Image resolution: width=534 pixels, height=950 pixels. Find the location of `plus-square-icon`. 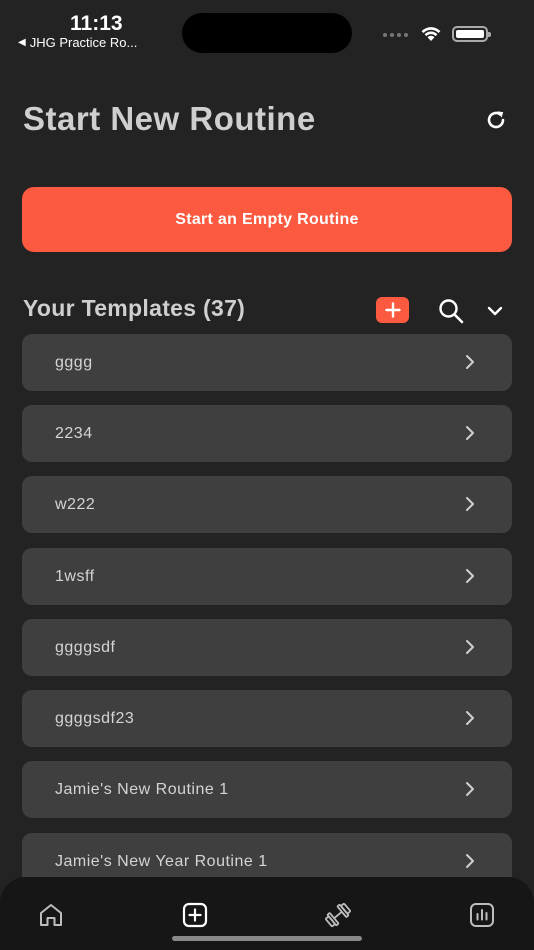

plus-square-icon is located at coordinates (195, 915).